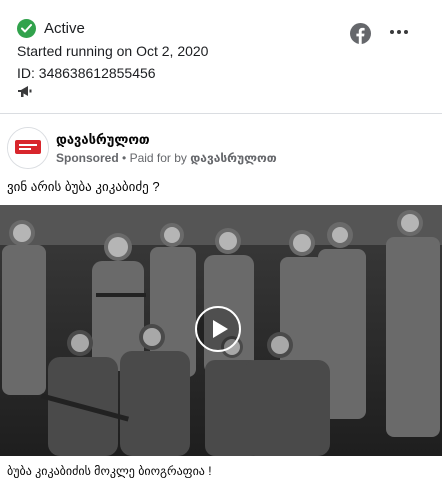 Image resolution: width=442 pixels, height=490 pixels. What do you see at coordinates (399, 32) in the screenshot?
I see `more-options-icon` at bounding box center [399, 32].